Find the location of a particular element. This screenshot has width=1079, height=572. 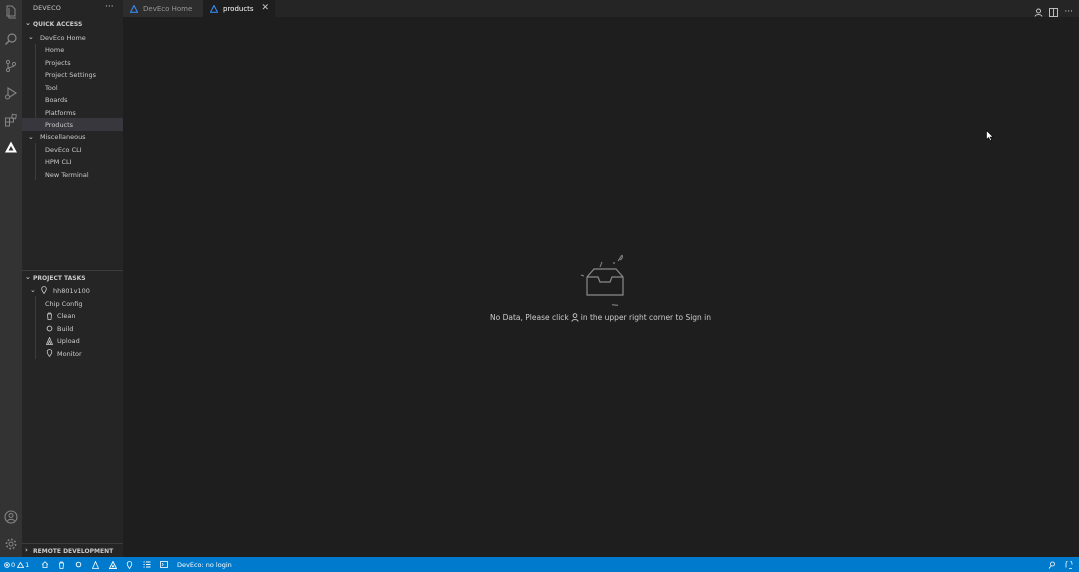

login-status: DevEco: no login is located at coordinates (204, 564).